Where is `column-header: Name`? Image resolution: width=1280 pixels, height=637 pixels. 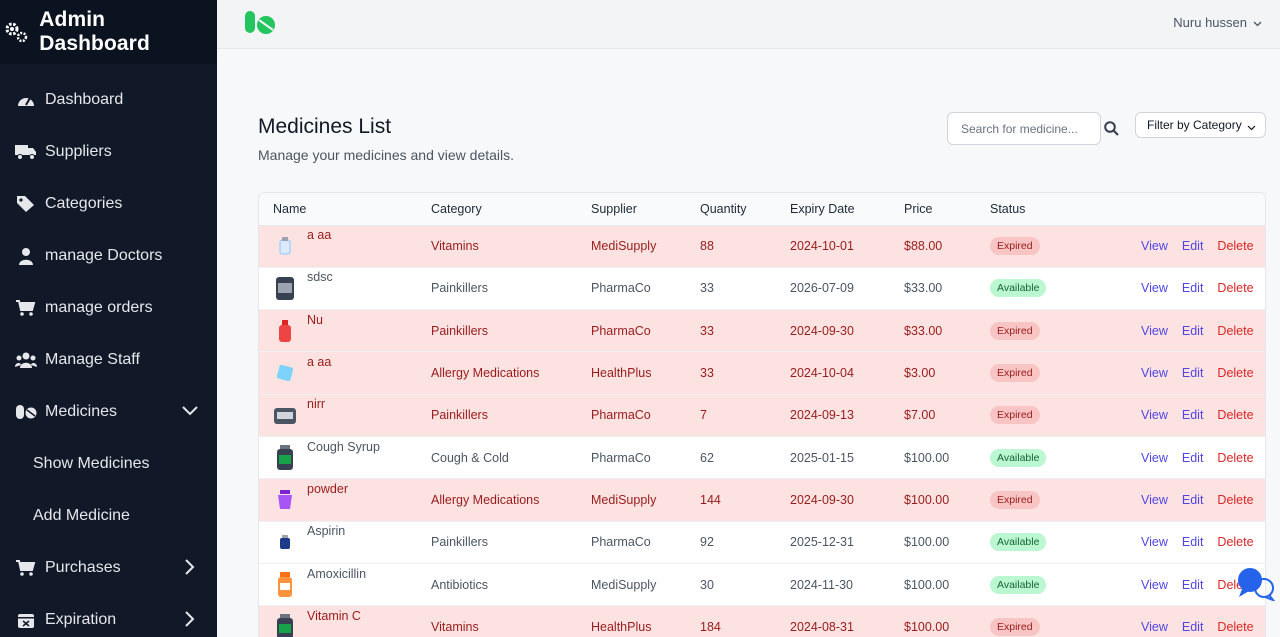 column-header: Name is located at coordinates (338, 209).